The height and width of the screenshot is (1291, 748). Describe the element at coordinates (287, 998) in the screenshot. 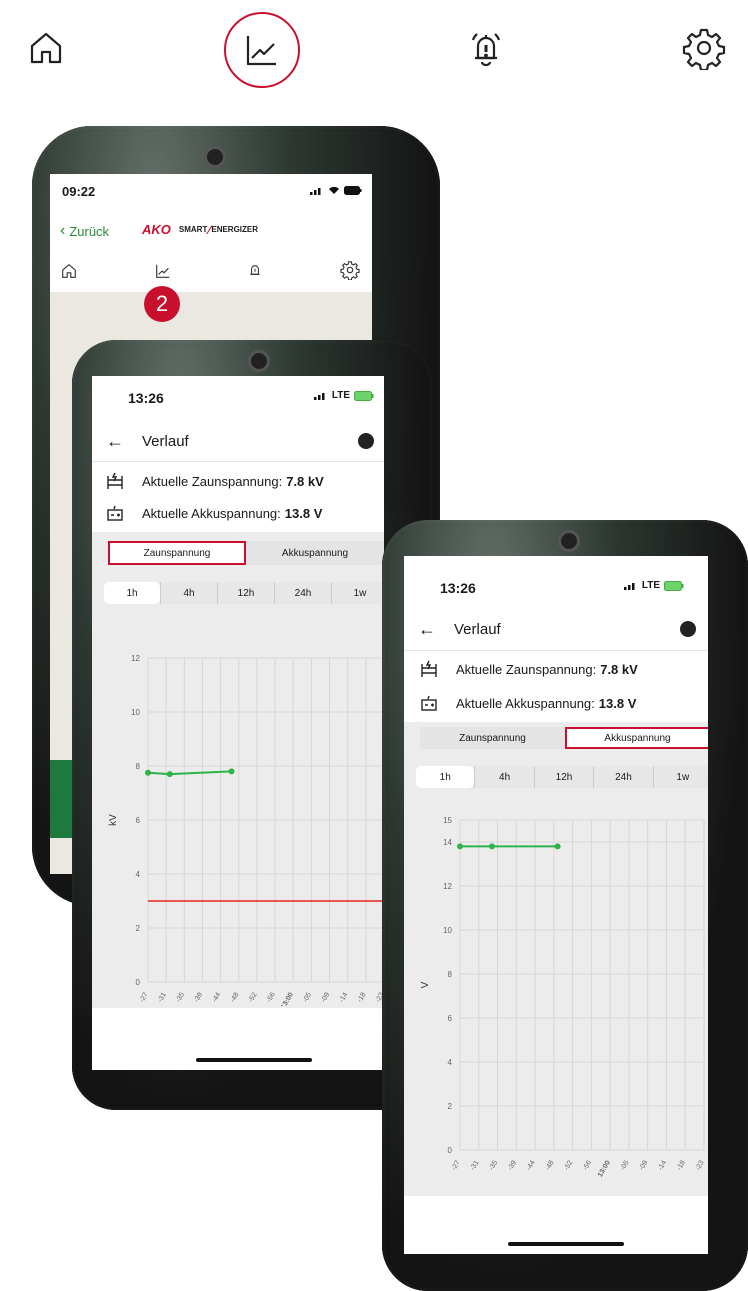

I see `x-tick-label: 13:00` at that location.